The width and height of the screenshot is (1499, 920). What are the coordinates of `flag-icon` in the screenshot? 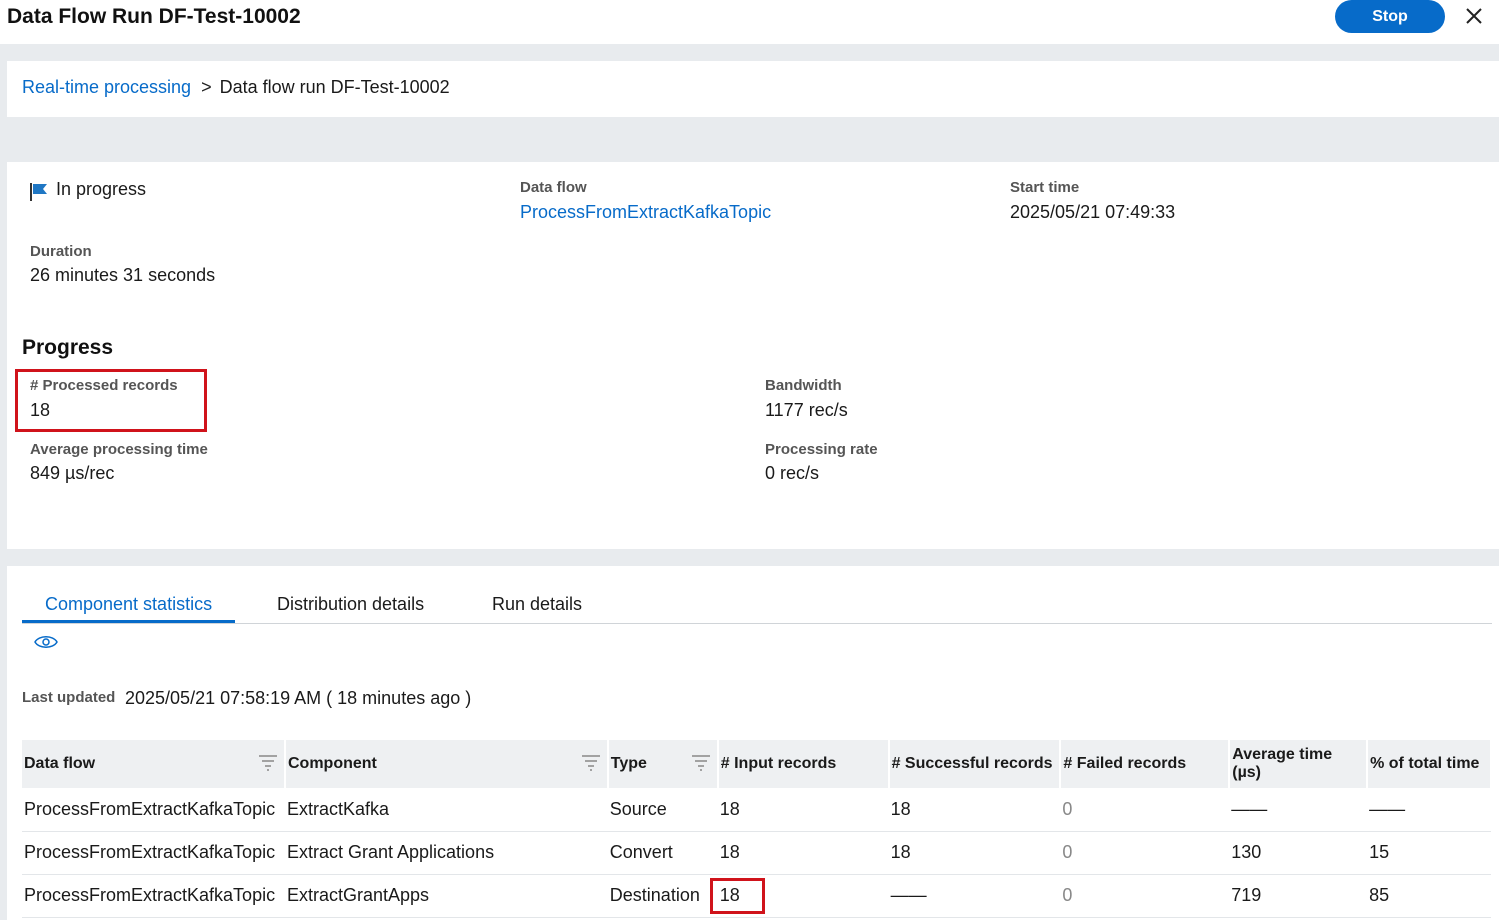 It's located at (38, 192).